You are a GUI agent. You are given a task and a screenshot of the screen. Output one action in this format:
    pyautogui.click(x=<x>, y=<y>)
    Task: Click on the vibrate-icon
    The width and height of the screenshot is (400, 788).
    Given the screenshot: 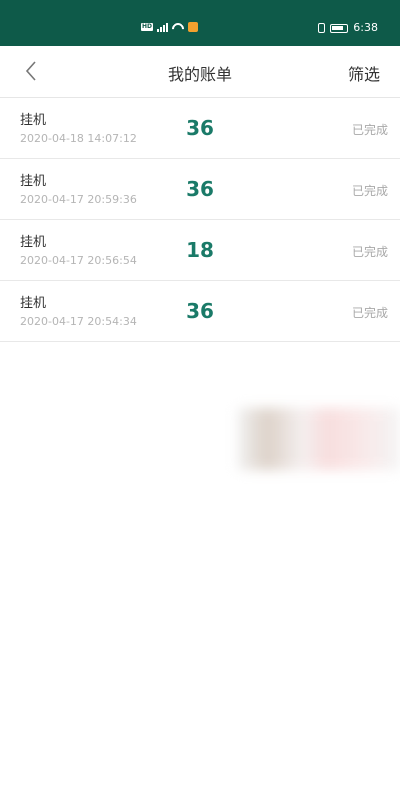 What is the action you would take?
    pyautogui.click(x=322, y=28)
    